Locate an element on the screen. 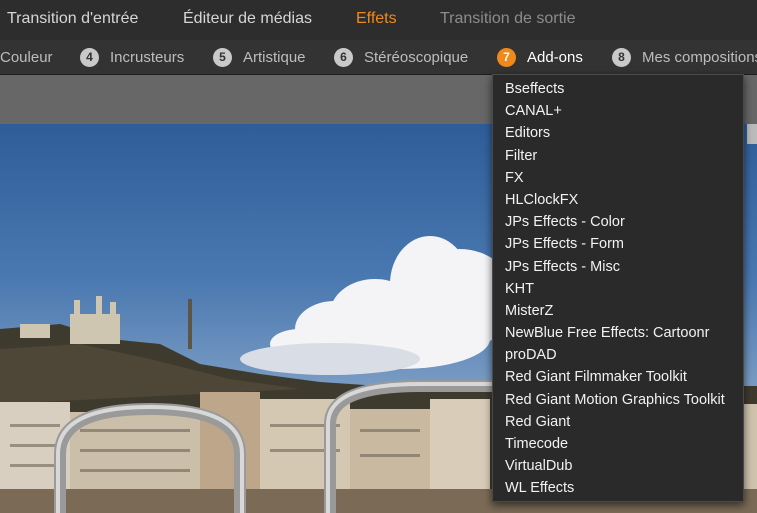 This screenshot has width=757, height=513. tab-entry-transition: Transition d'entrée is located at coordinates (72, 19).